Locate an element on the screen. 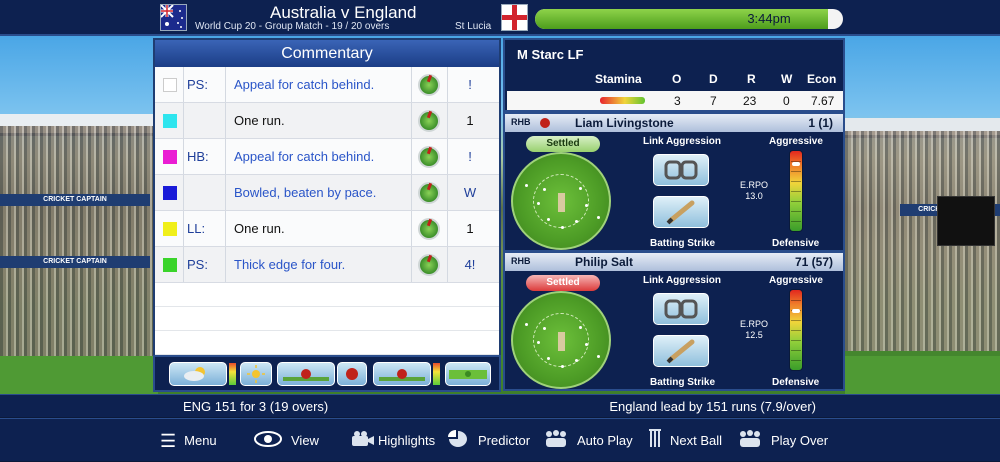  bowler-overs: 3 is located at coordinates (677, 101).